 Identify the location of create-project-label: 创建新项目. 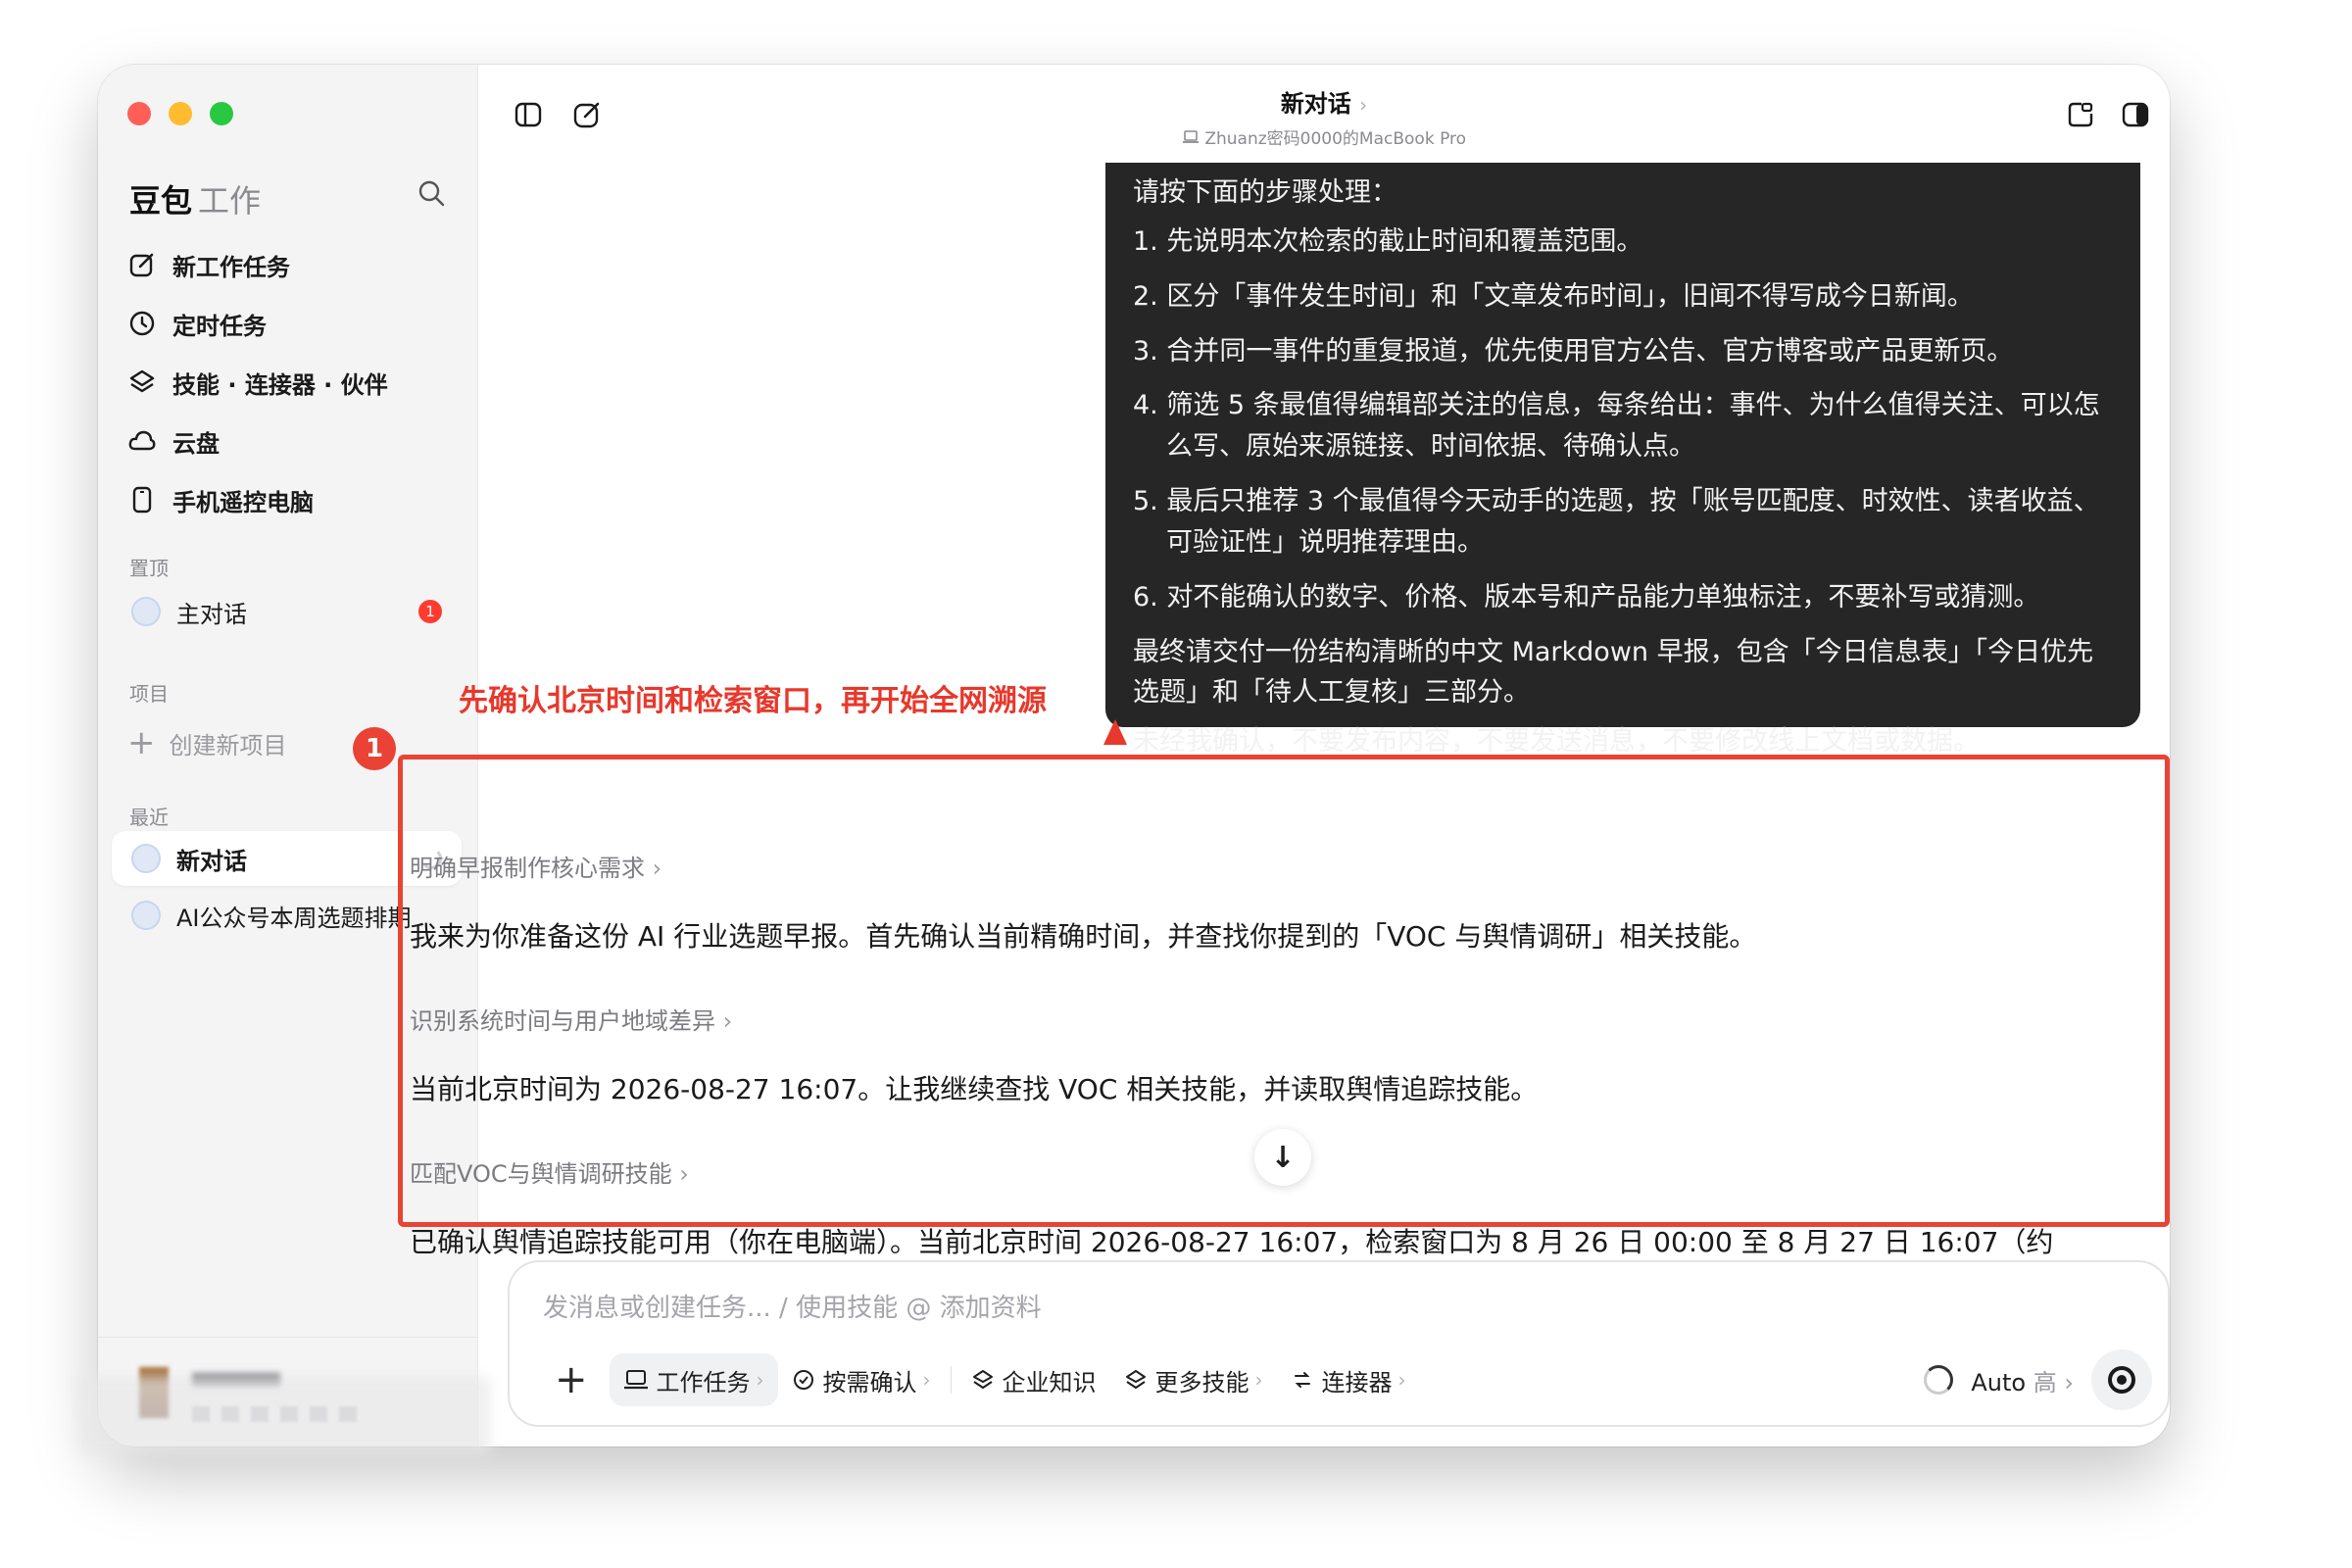
(228, 745).